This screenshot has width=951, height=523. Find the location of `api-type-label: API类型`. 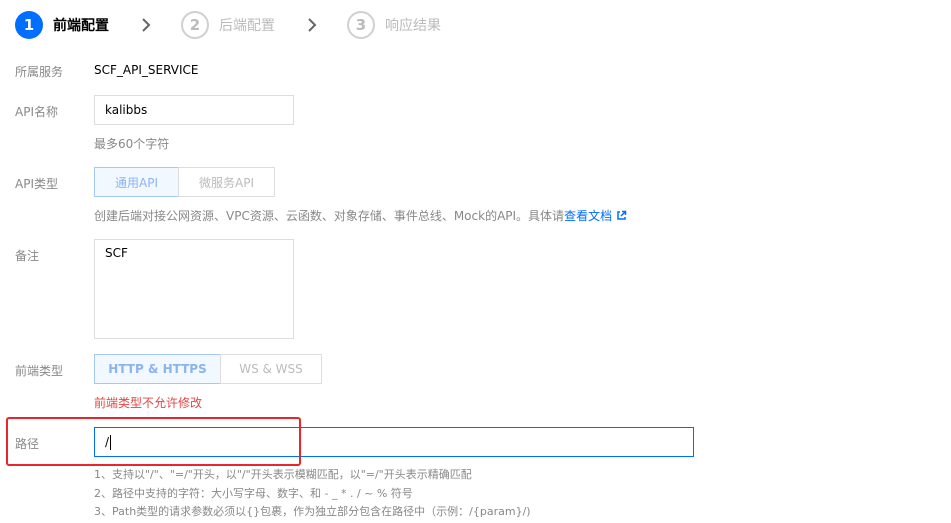

api-type-label: API类型 is located at coordinates (36, 184).